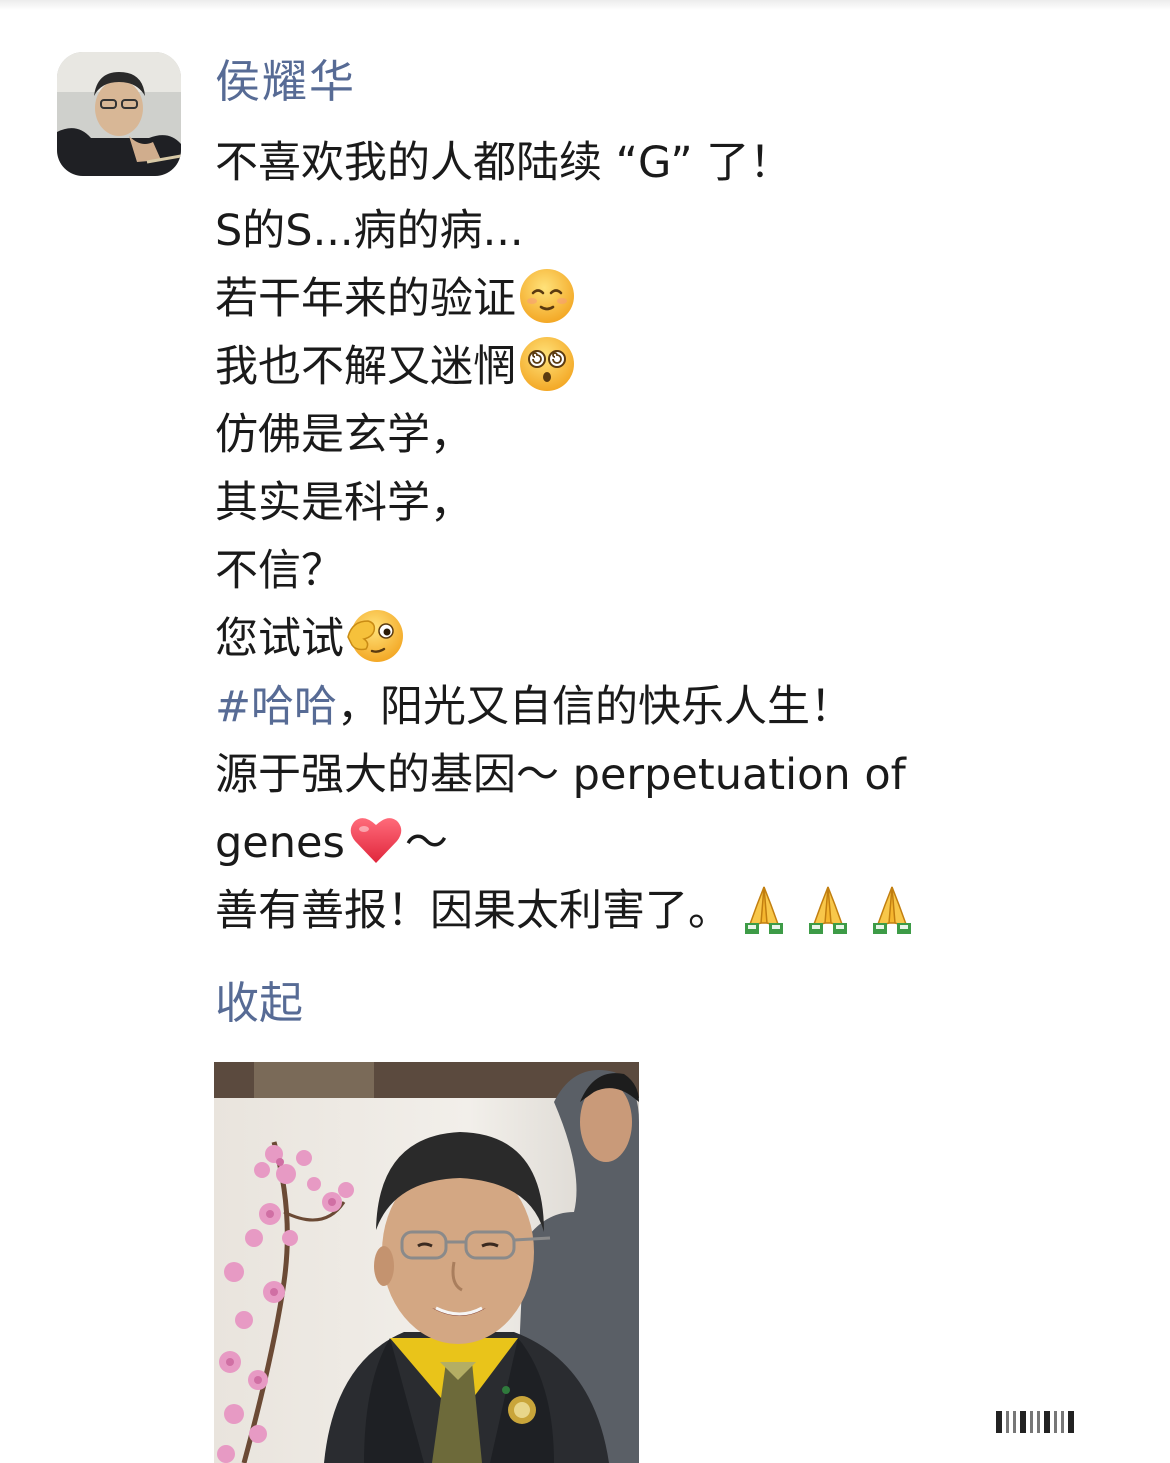 Image resolution: width=1170 pixels, height=1463 pixels. What do you see at coordinates (276, 707) in the screenshot?
I see `hashtag-link: #哈哈` at bounding box center [276, 707].